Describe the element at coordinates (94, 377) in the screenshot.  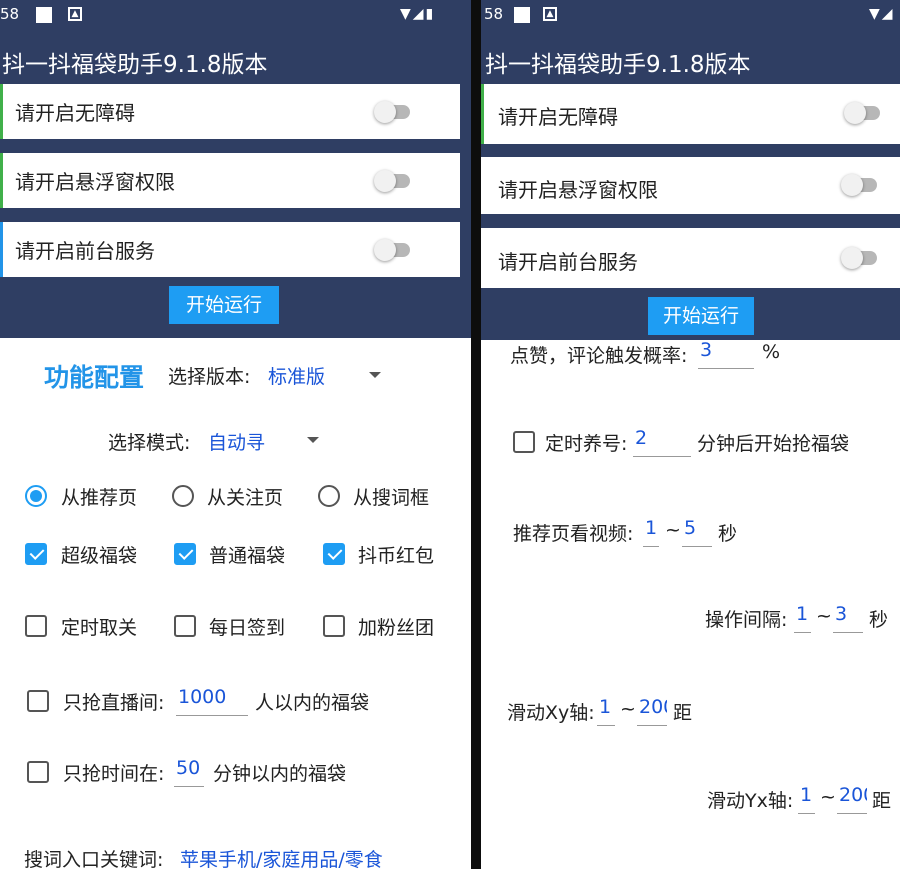
I see `config-title: 功能配置` at that location.